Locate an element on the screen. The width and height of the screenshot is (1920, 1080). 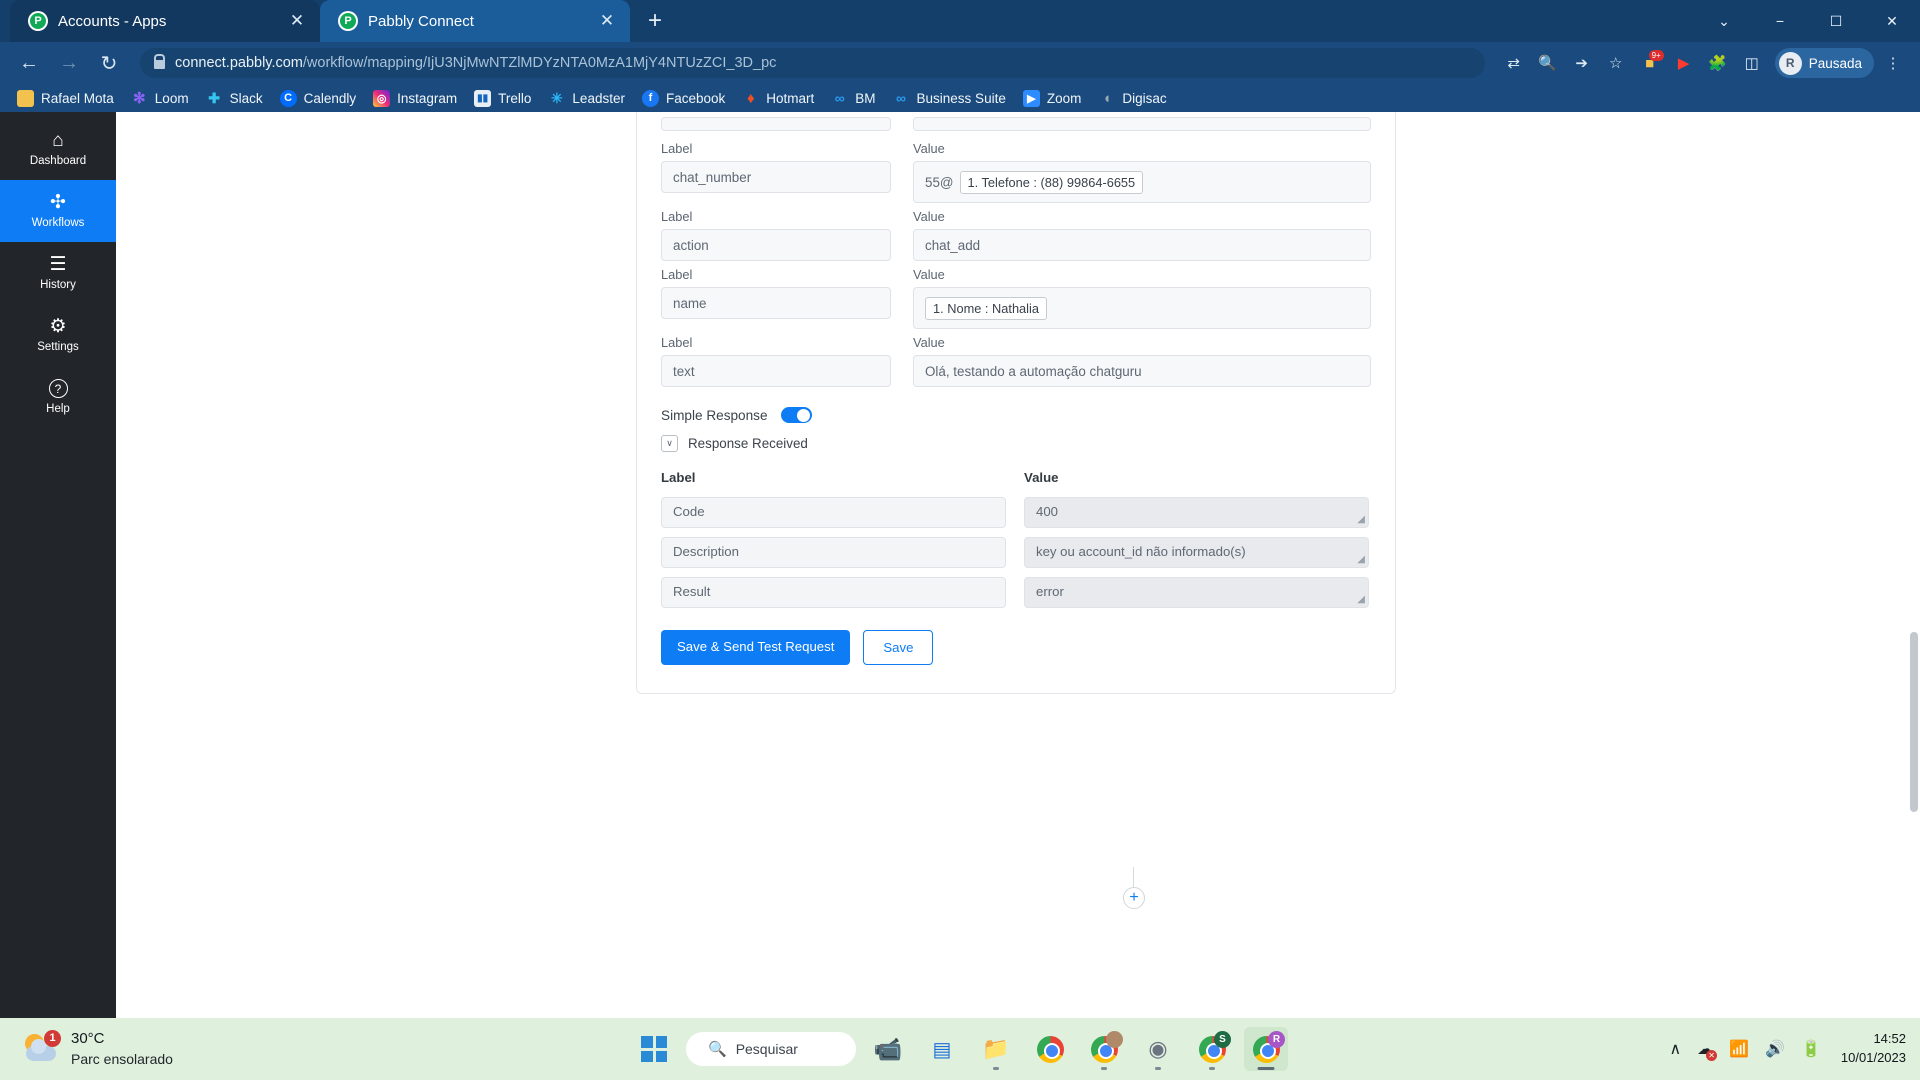
save-button: Save is located at coordinates (898, 647).